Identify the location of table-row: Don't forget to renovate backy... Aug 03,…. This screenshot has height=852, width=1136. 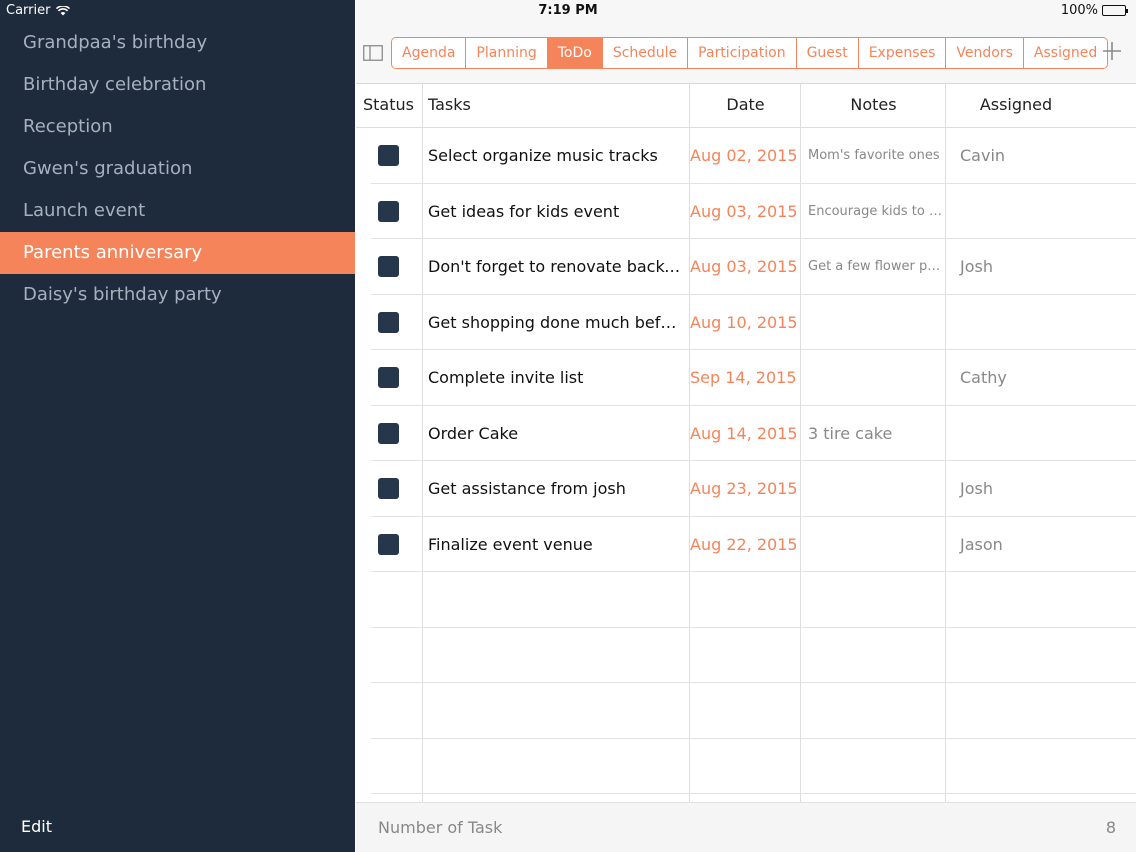
(753, 267).